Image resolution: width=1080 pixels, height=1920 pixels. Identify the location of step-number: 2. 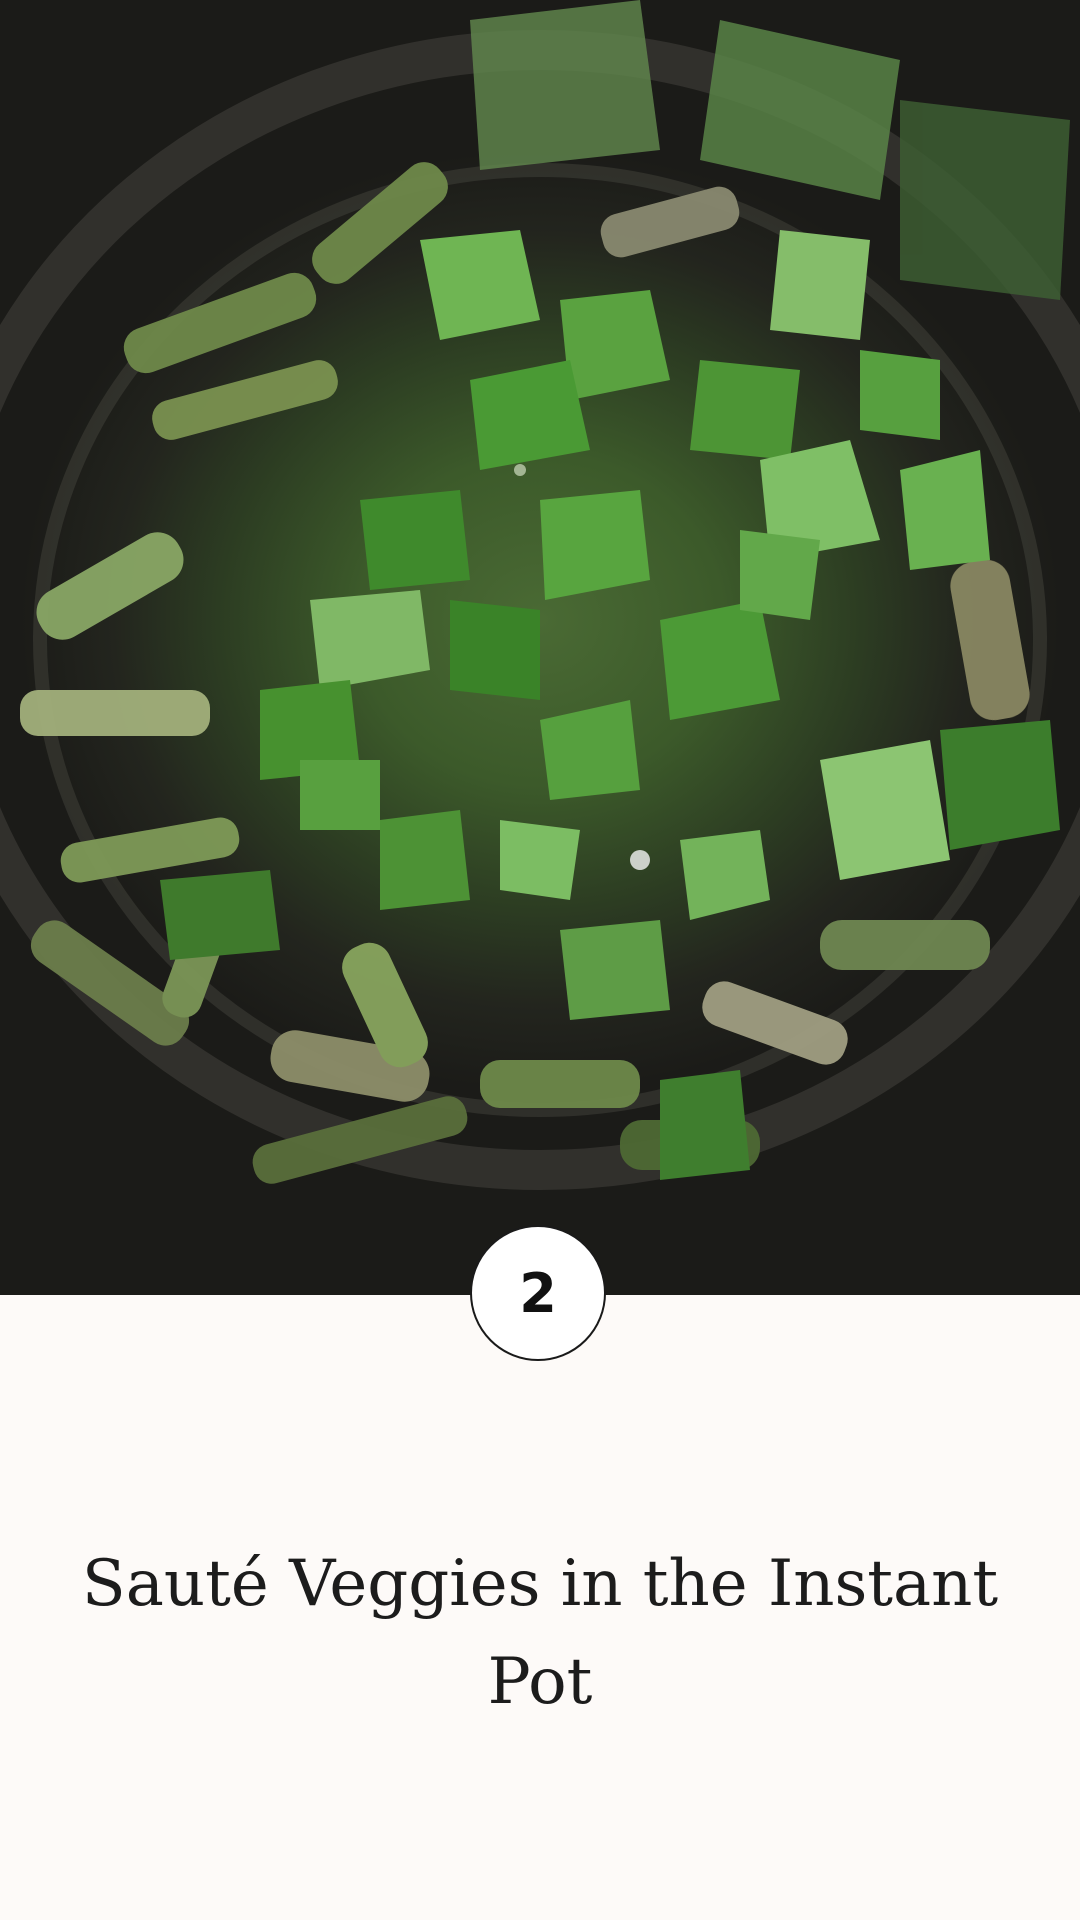
(538, 1293).